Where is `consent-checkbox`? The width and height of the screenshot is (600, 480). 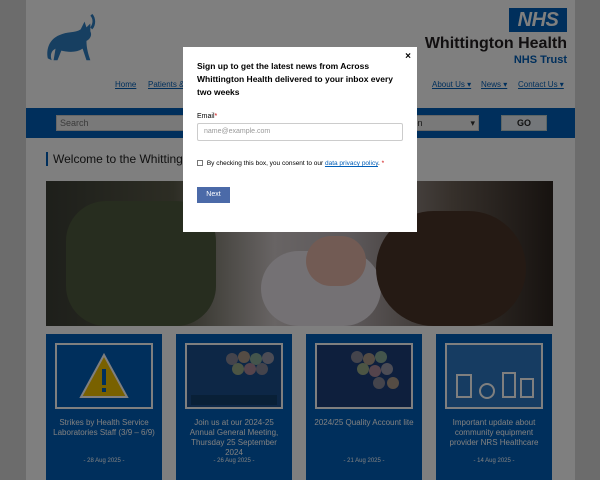
consent-checkbox is located at coordinates (200, 163).